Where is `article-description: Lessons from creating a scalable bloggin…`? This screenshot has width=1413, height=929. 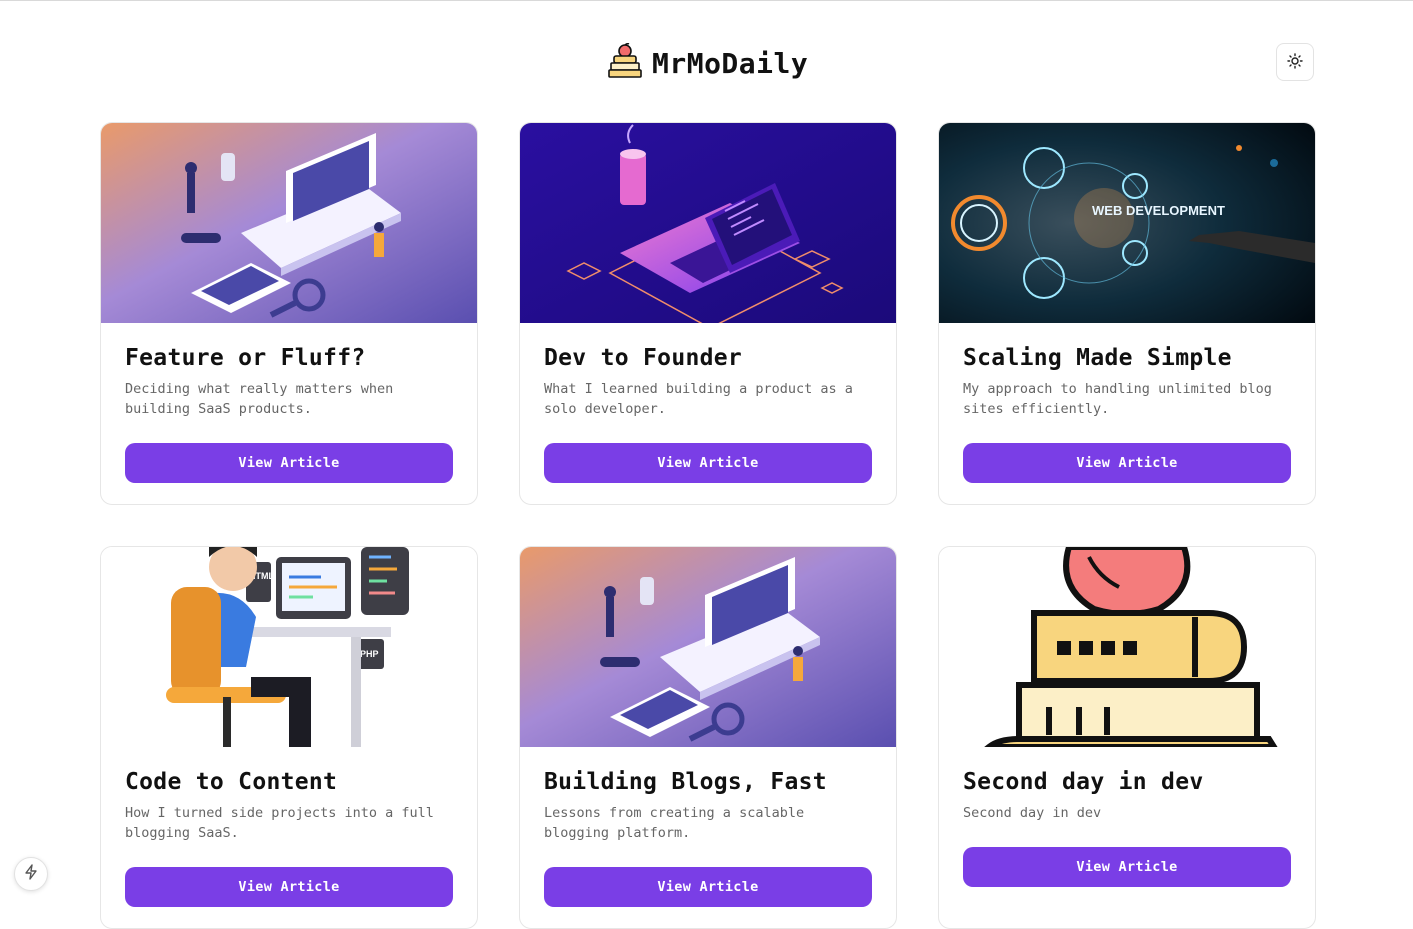
article-description: Lessons from creating a scalable bloggin… is located at coordinates (674, 823).